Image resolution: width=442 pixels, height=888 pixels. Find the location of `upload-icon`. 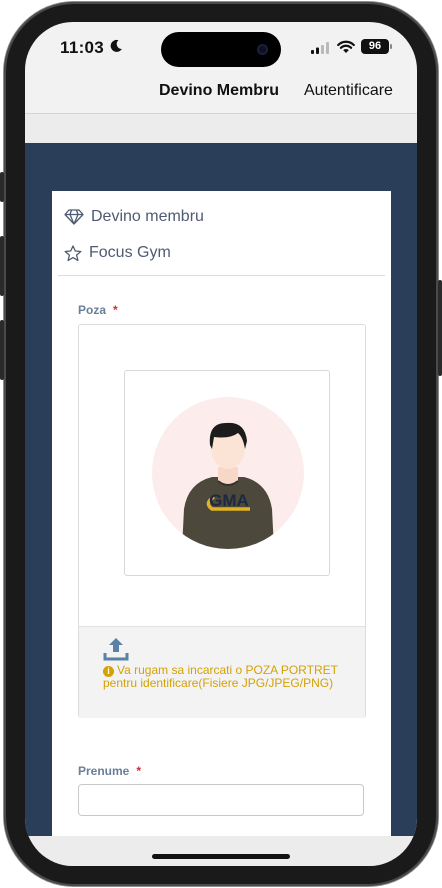

upload-icon is located at coordinates (116, 649).